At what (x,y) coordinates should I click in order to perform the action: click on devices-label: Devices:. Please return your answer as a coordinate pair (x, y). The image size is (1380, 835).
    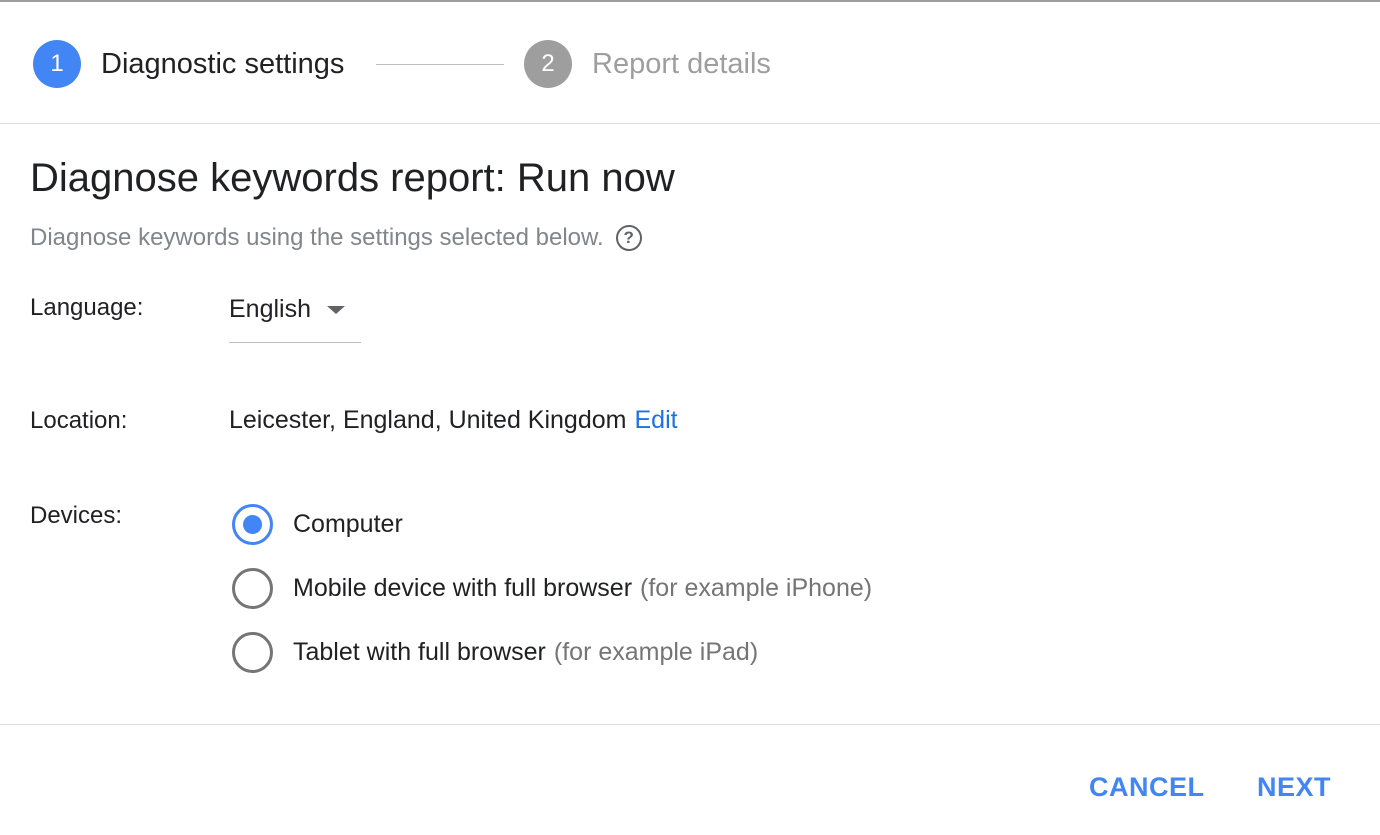
    Looking at the image, I should click on (76, 515).